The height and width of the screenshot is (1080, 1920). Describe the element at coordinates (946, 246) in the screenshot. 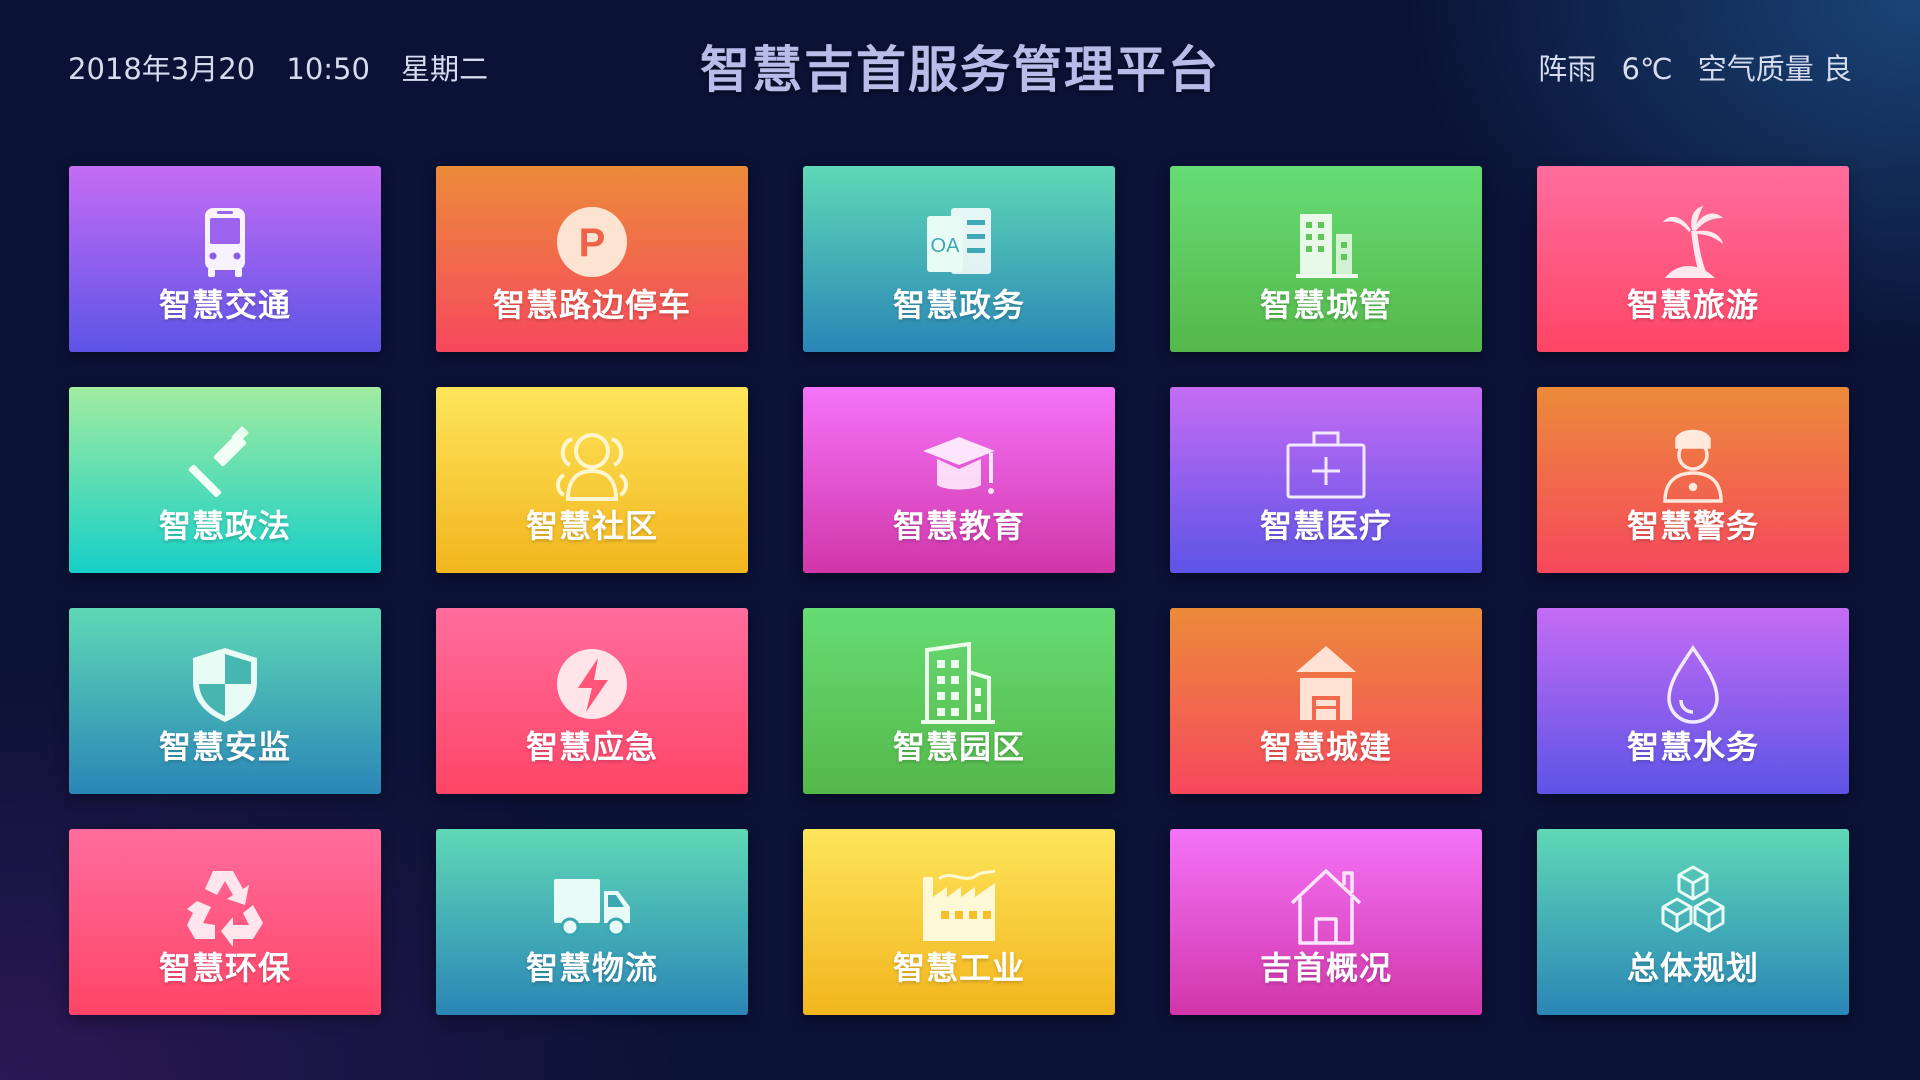

I see `svg-text: OA` at that location.